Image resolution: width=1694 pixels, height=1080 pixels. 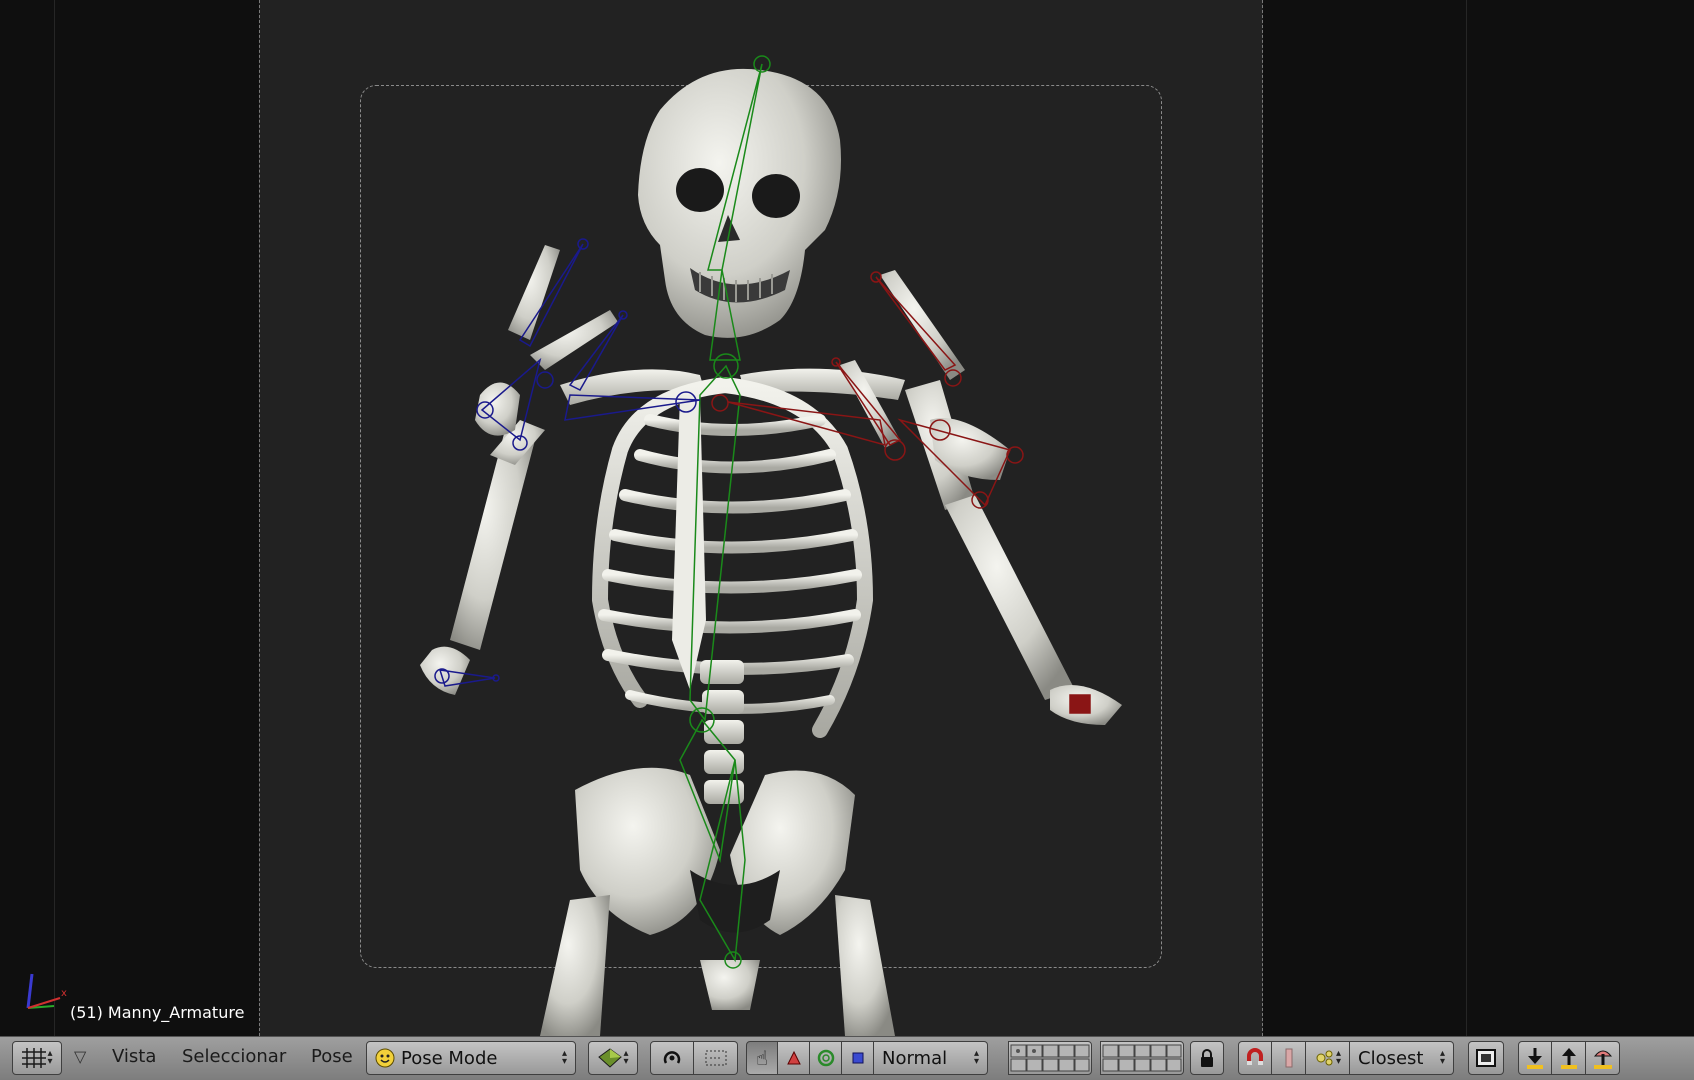 I want to click on translate-arrow-icon, so click(x=793, y=1057).